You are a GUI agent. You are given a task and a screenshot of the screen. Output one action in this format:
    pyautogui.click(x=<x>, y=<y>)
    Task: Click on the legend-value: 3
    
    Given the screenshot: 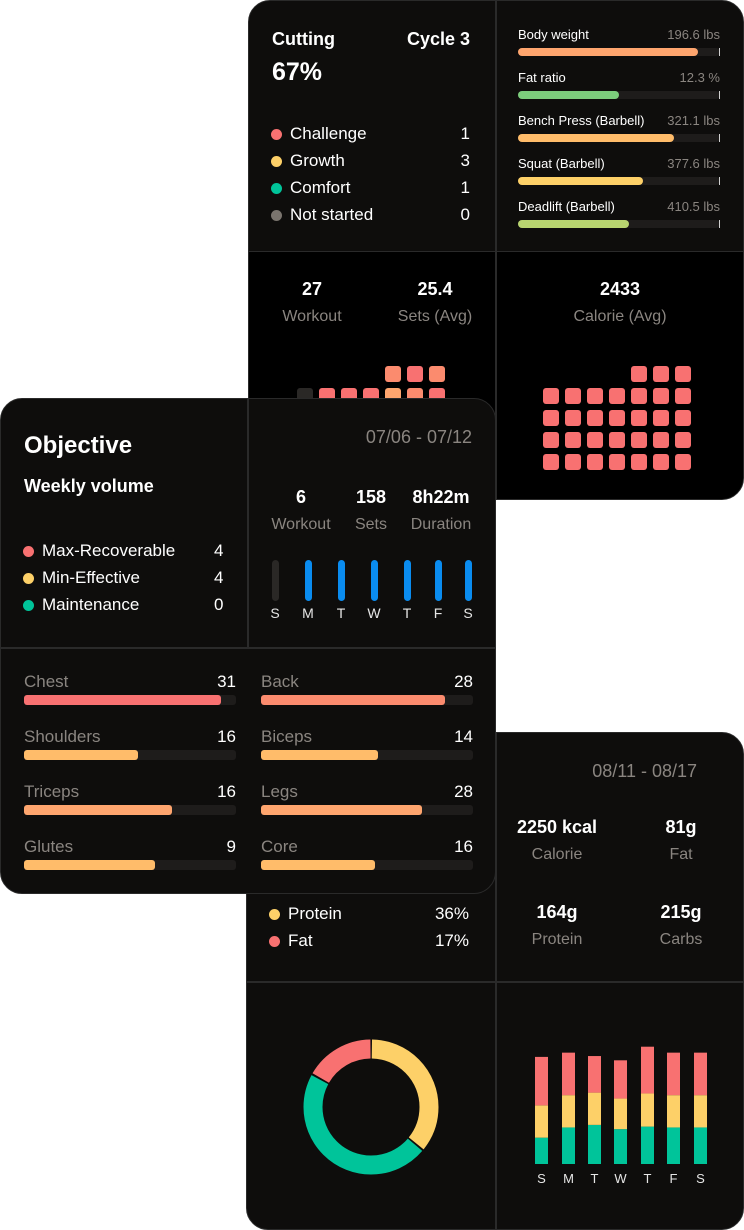 What is the action you would take?
    pyautogui.click(x=465, y=160)
    